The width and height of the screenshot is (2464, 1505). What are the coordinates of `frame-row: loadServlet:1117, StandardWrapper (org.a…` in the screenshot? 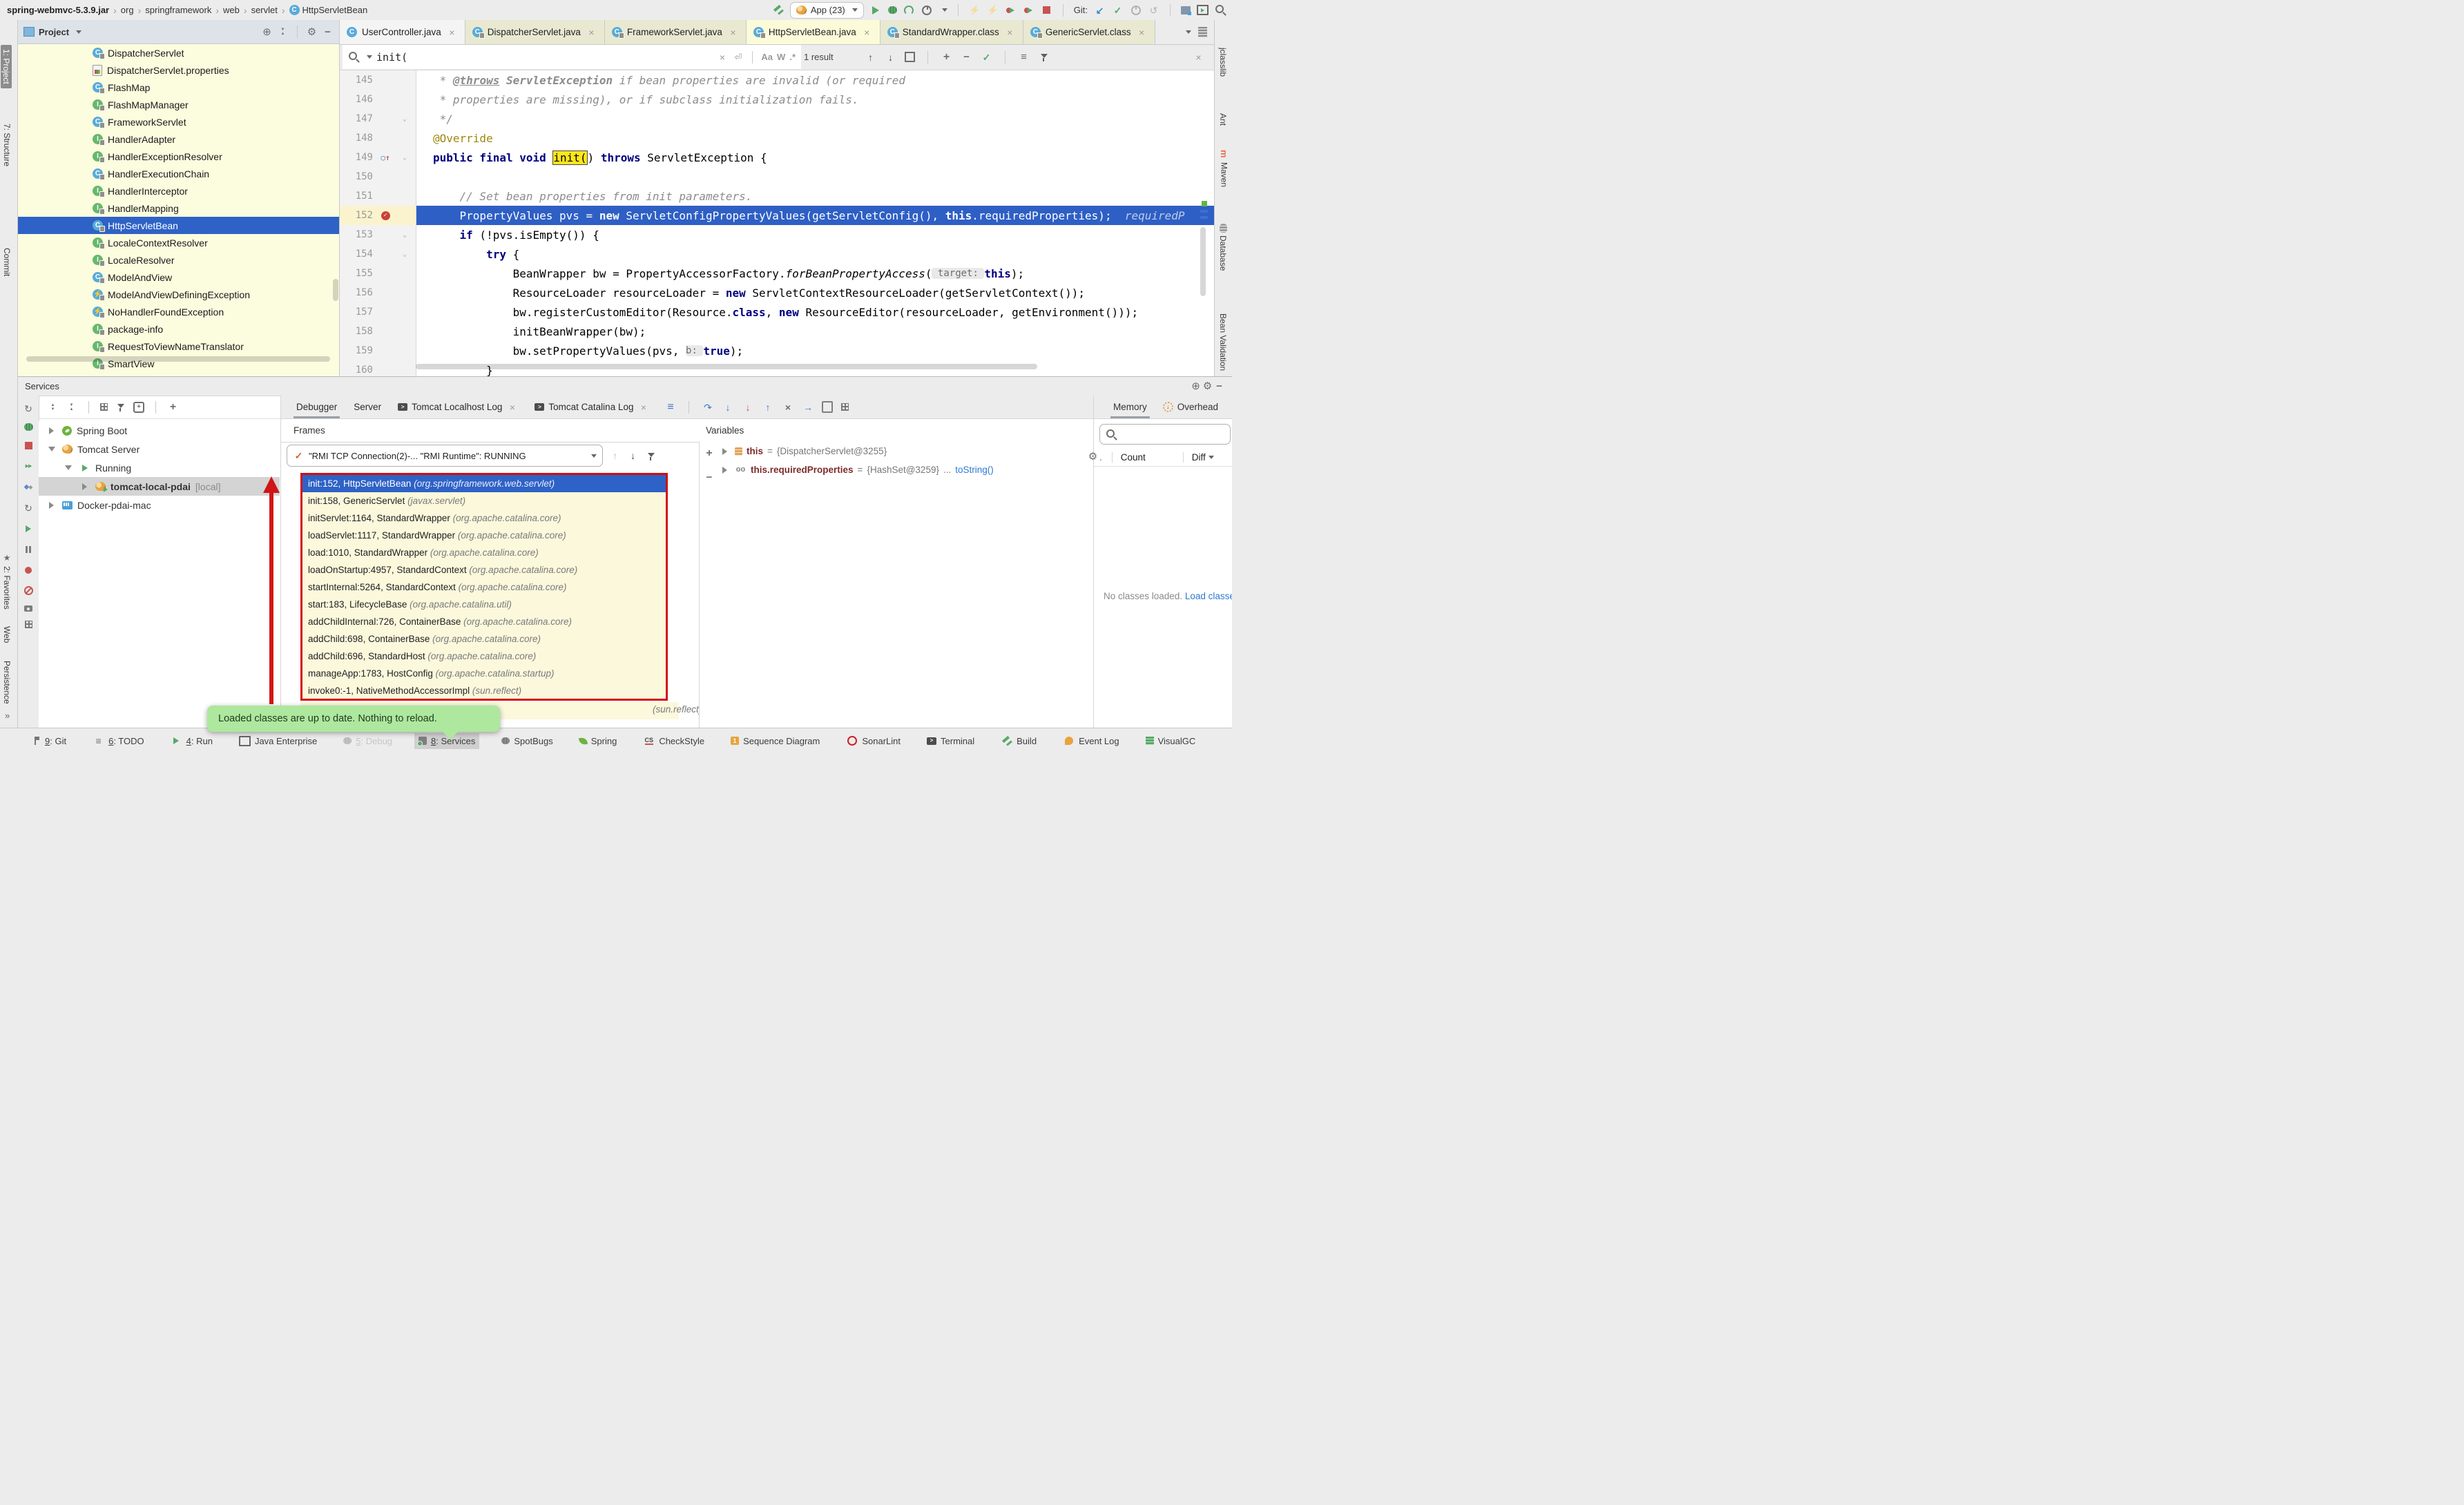 It's located at (484, 535).